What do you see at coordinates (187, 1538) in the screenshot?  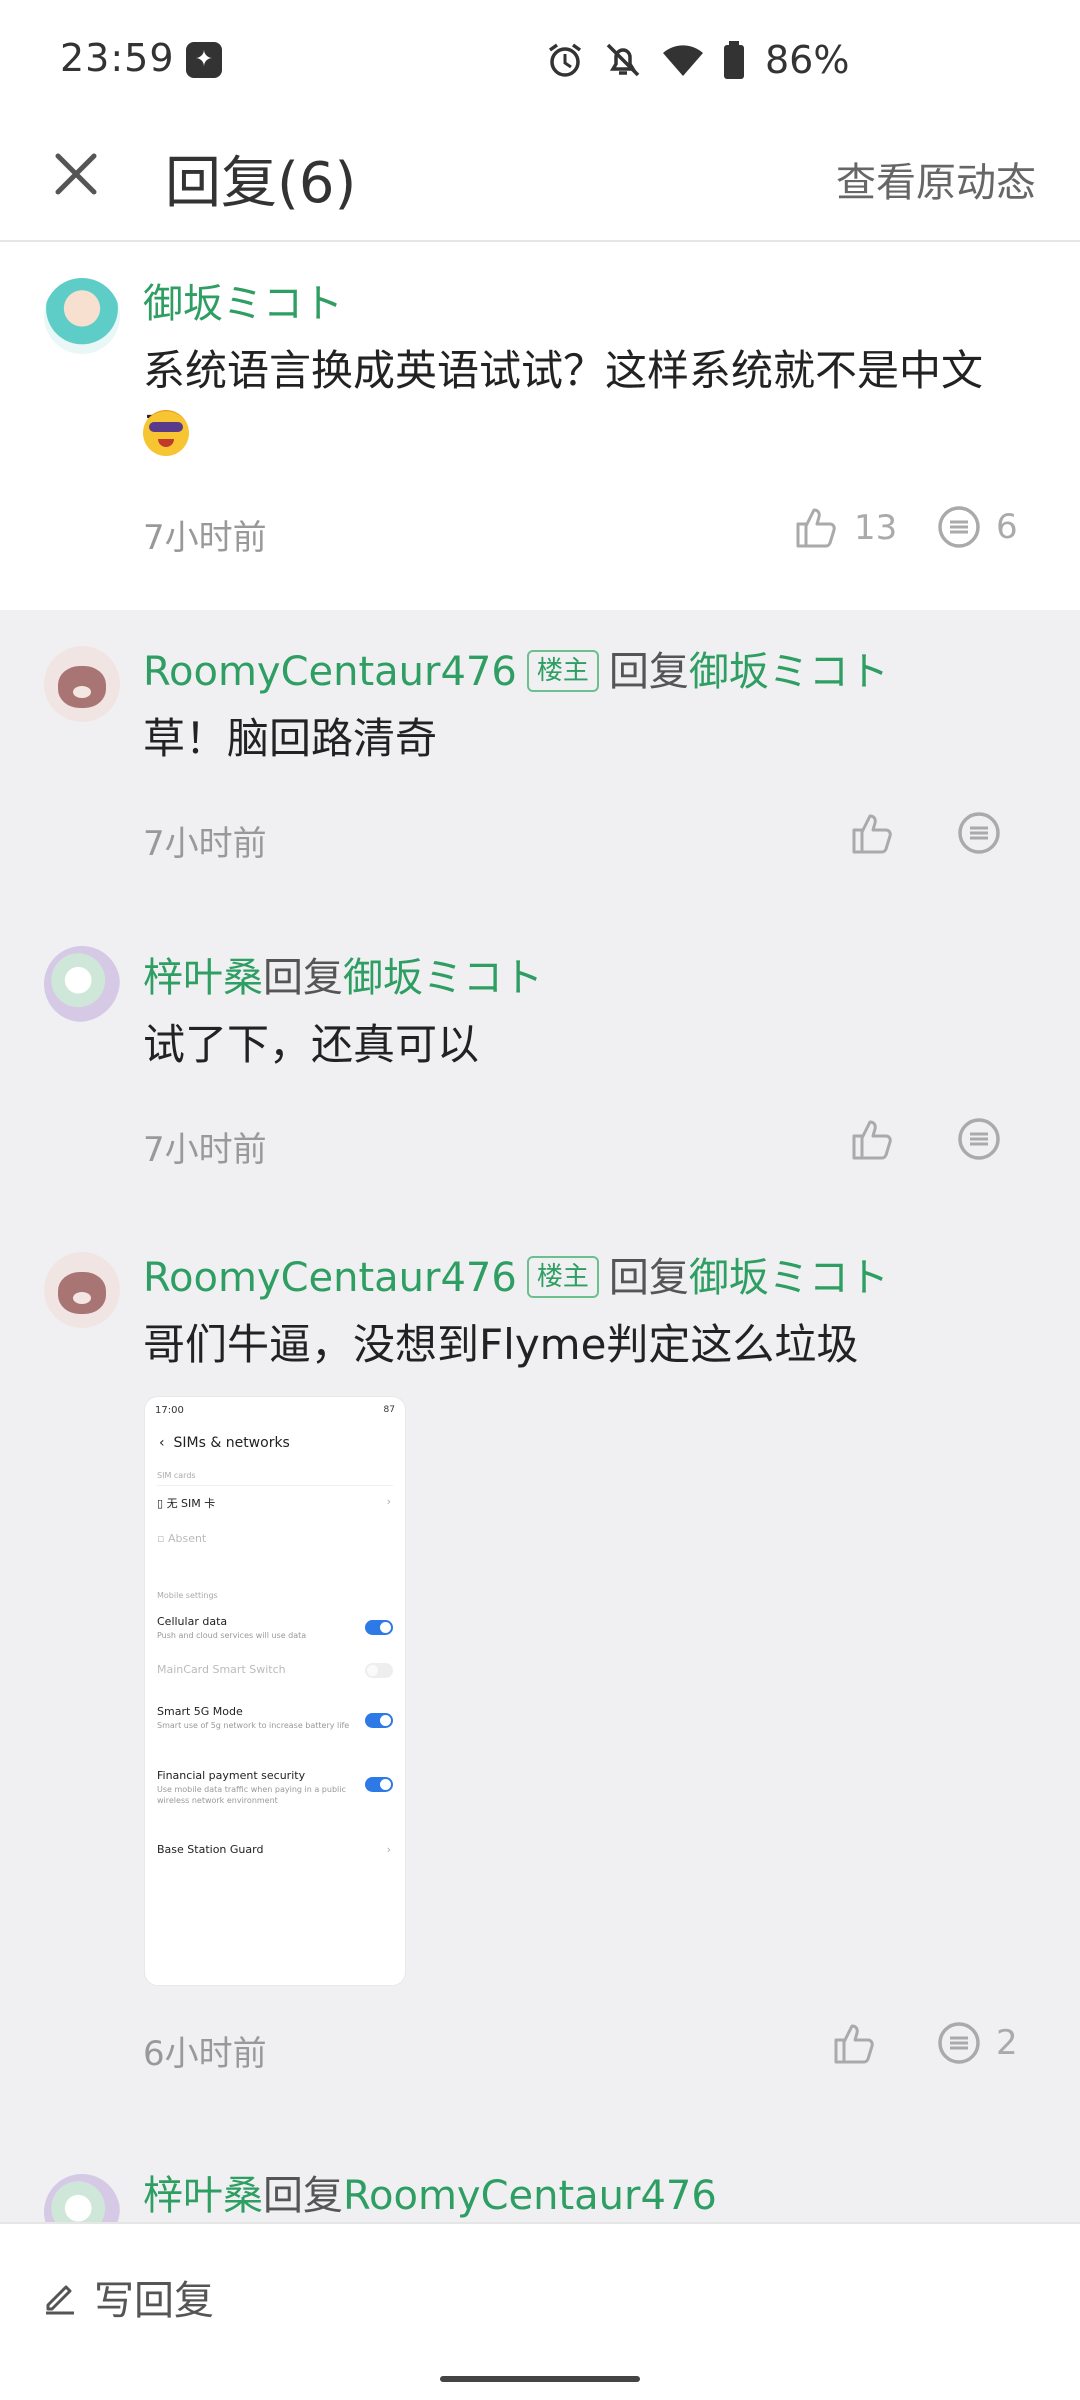 I see `shot-row-absent-text: Absent` at bounding box center [187, 1538].